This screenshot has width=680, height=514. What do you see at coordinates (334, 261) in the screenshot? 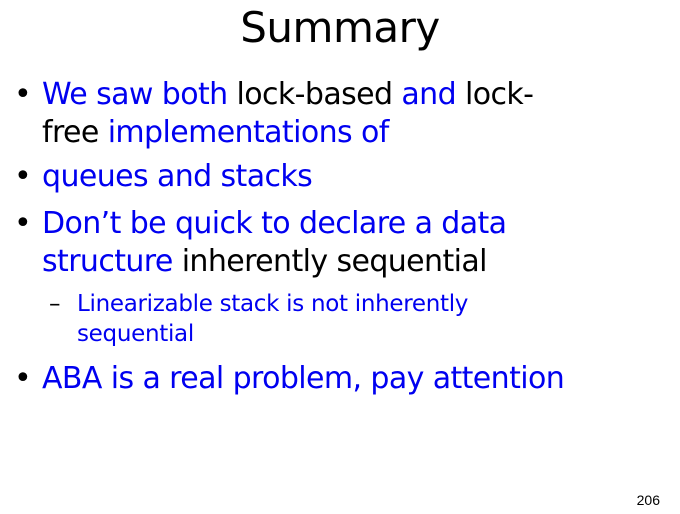
I see `bullet-text-segment: inherently sequential` at bounding box center [334, 261].